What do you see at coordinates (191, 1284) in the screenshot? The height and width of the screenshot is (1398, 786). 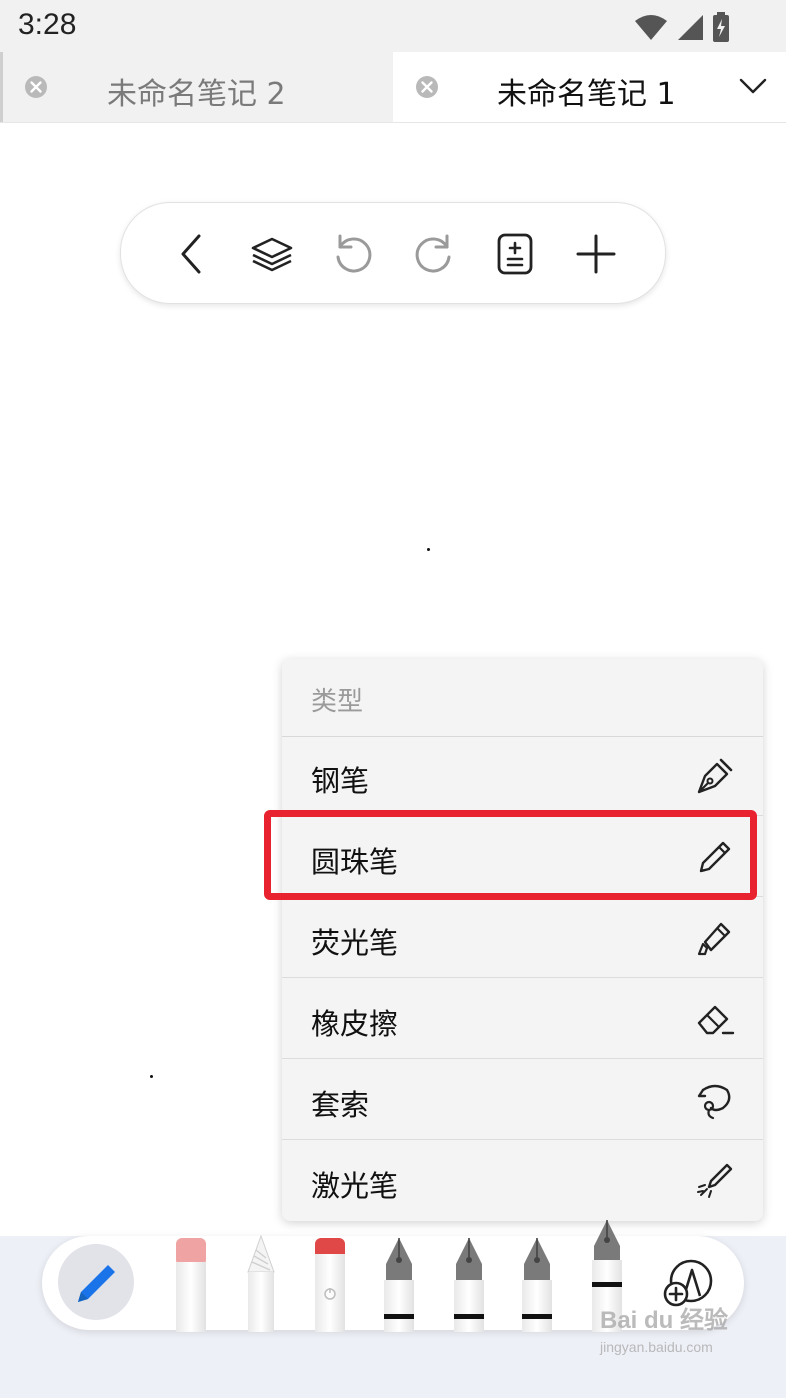 I see `marker-pink-tool` at bounding box center [191, 1284].